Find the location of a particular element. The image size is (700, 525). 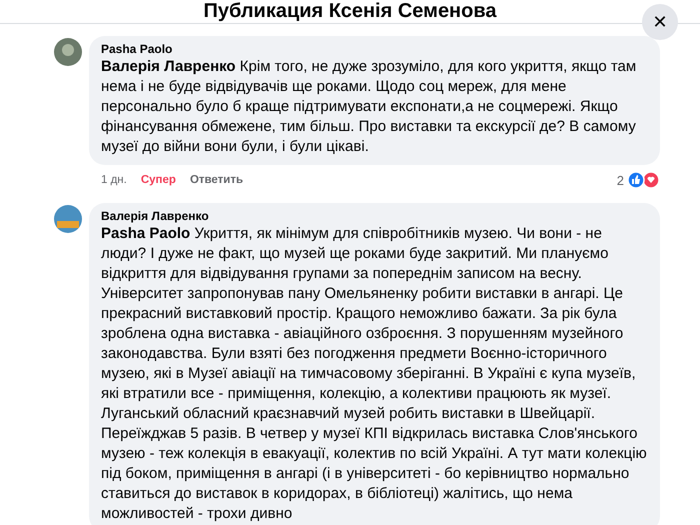

comment-author: Валерія Лавренко is located at coordinates (374, 216).